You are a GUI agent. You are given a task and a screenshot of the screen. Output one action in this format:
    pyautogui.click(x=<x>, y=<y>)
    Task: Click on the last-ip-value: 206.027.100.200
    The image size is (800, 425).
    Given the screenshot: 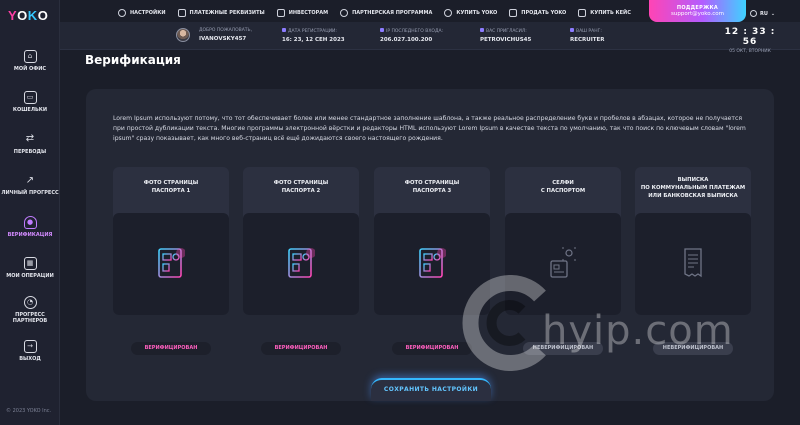 What is the action you would take?
    pyautogui.click(x=406, y=40)
    